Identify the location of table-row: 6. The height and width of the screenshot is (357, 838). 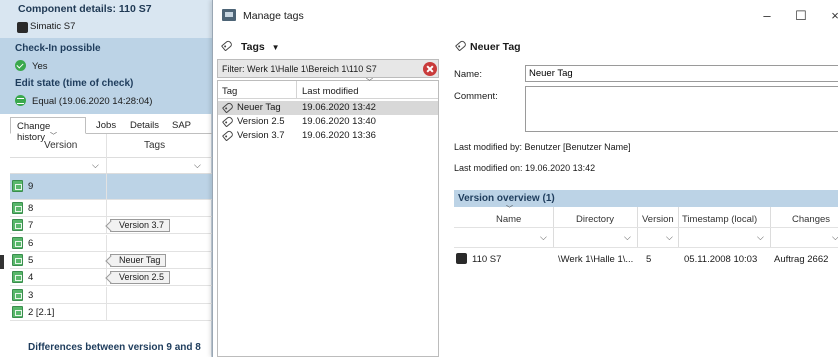
(111, 243).